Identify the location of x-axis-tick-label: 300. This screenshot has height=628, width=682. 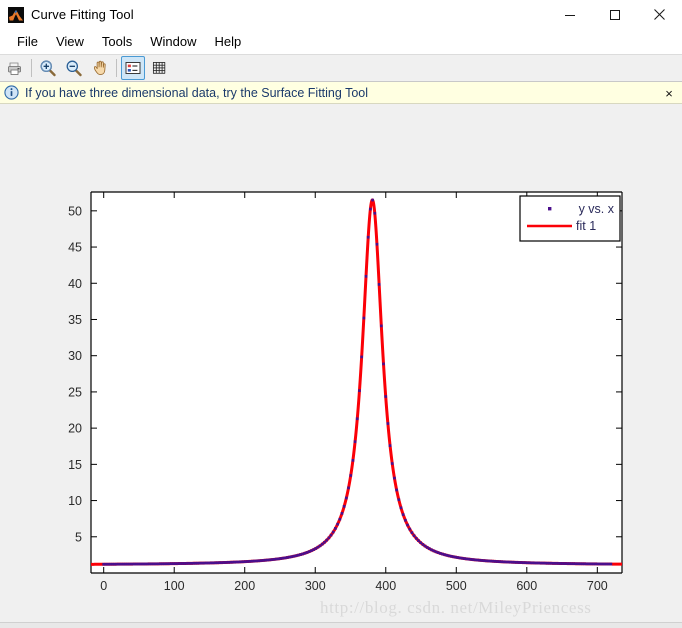
(315, 586).